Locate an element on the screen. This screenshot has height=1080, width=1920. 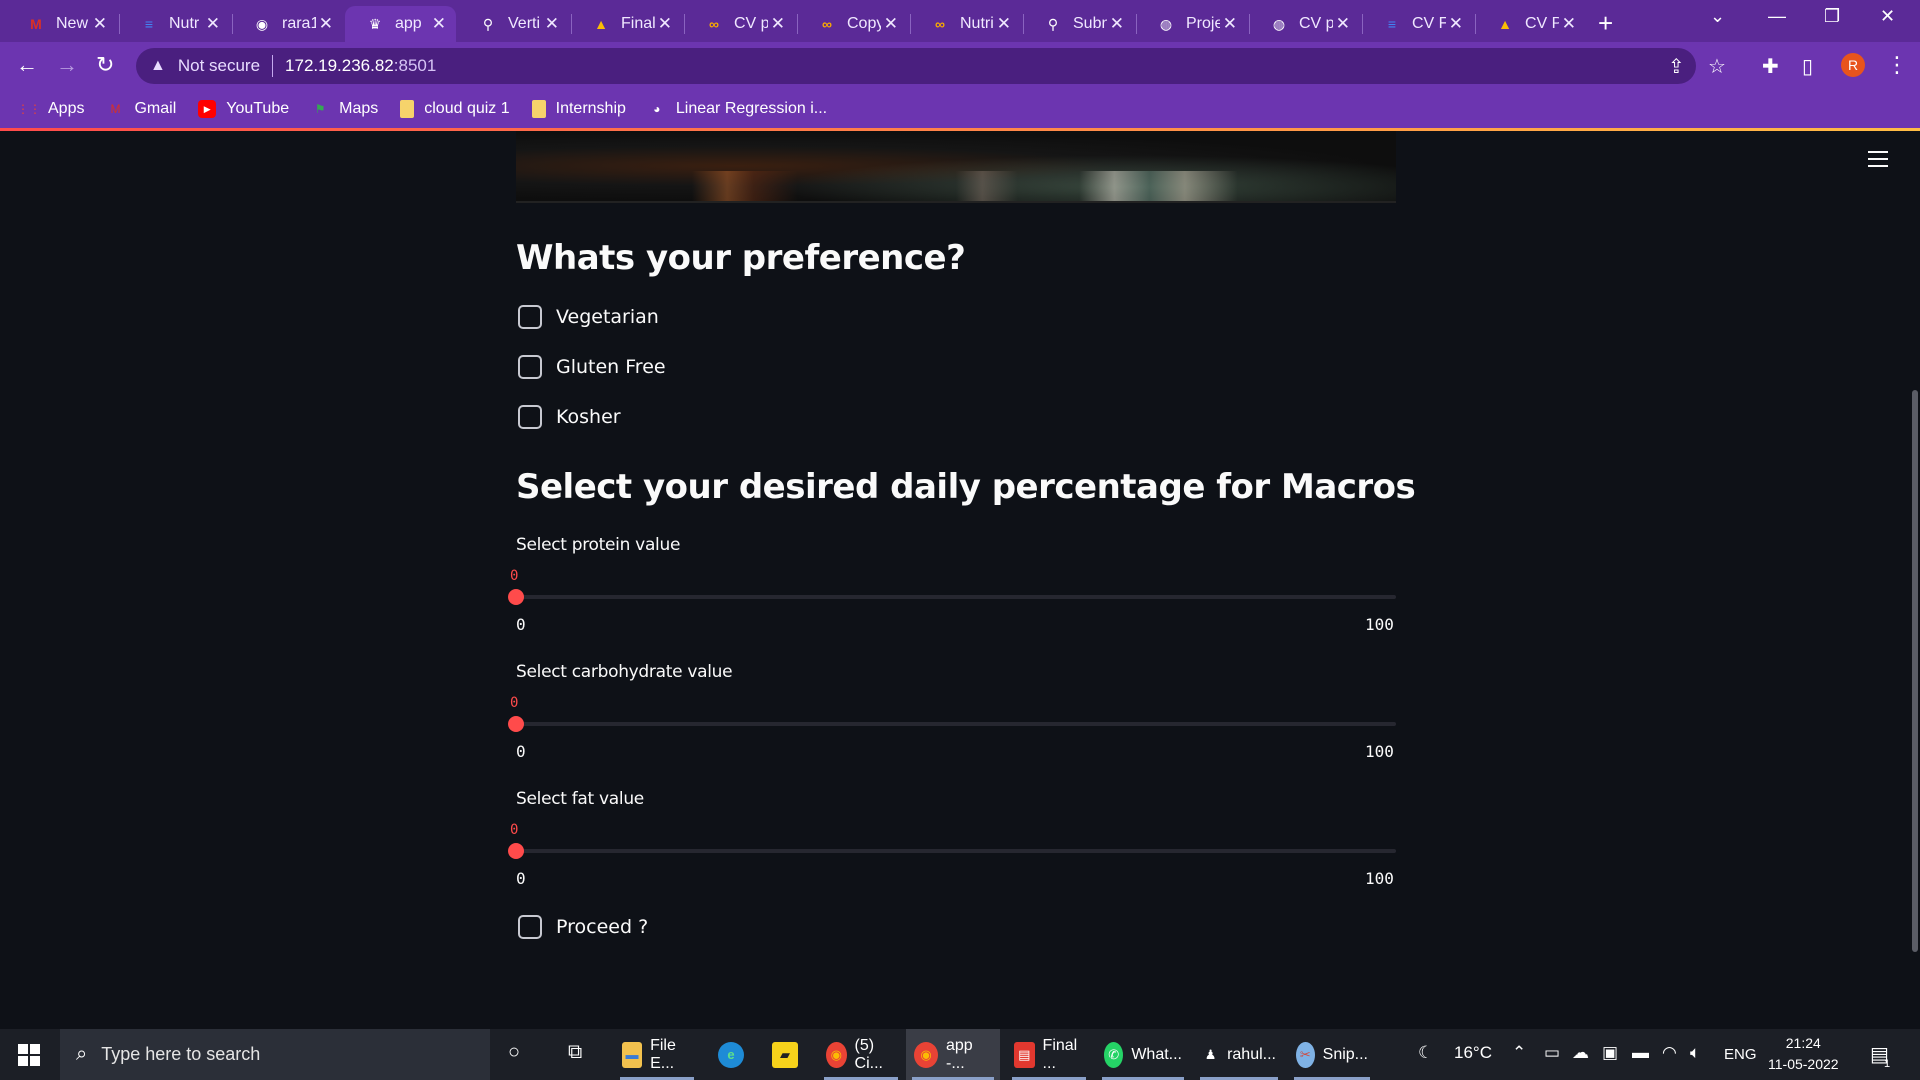
browser-tab: ⚲ Verti ✕ is located at coordinates (513, 24).